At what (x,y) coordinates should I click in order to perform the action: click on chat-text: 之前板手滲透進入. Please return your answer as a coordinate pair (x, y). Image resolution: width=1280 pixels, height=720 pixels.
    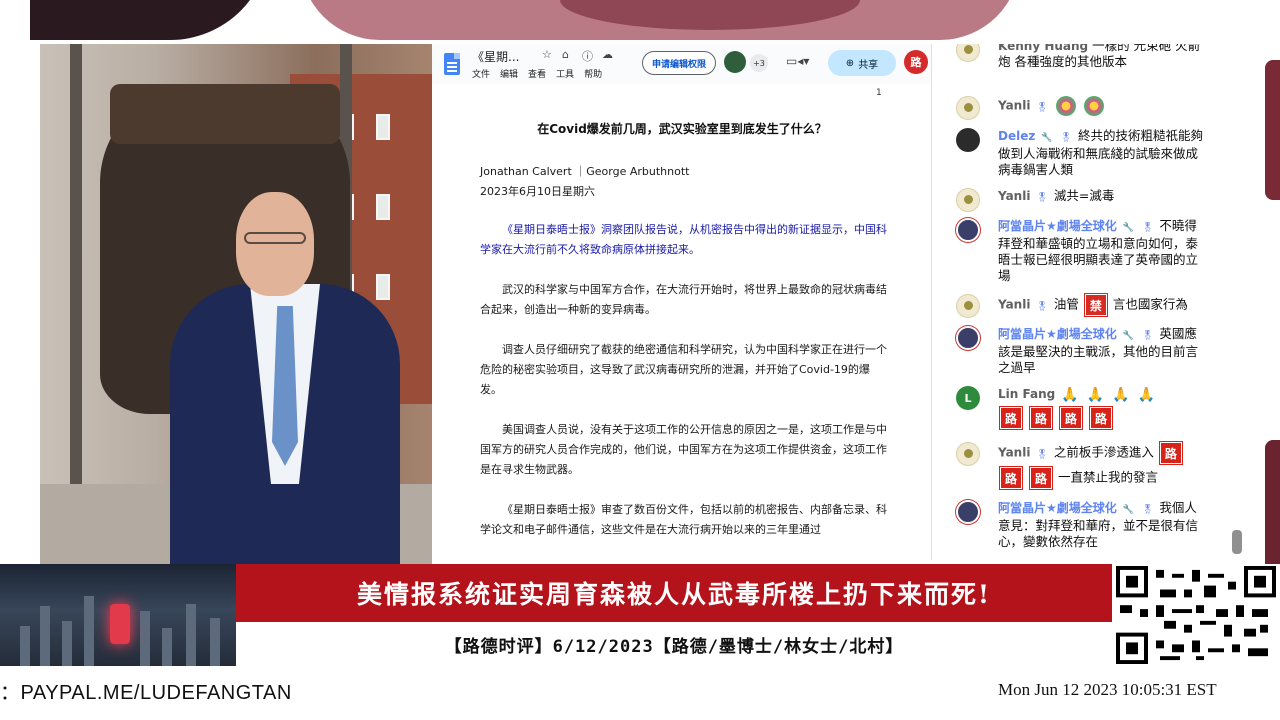
    Looking at the image, I should click on (1103, 452).